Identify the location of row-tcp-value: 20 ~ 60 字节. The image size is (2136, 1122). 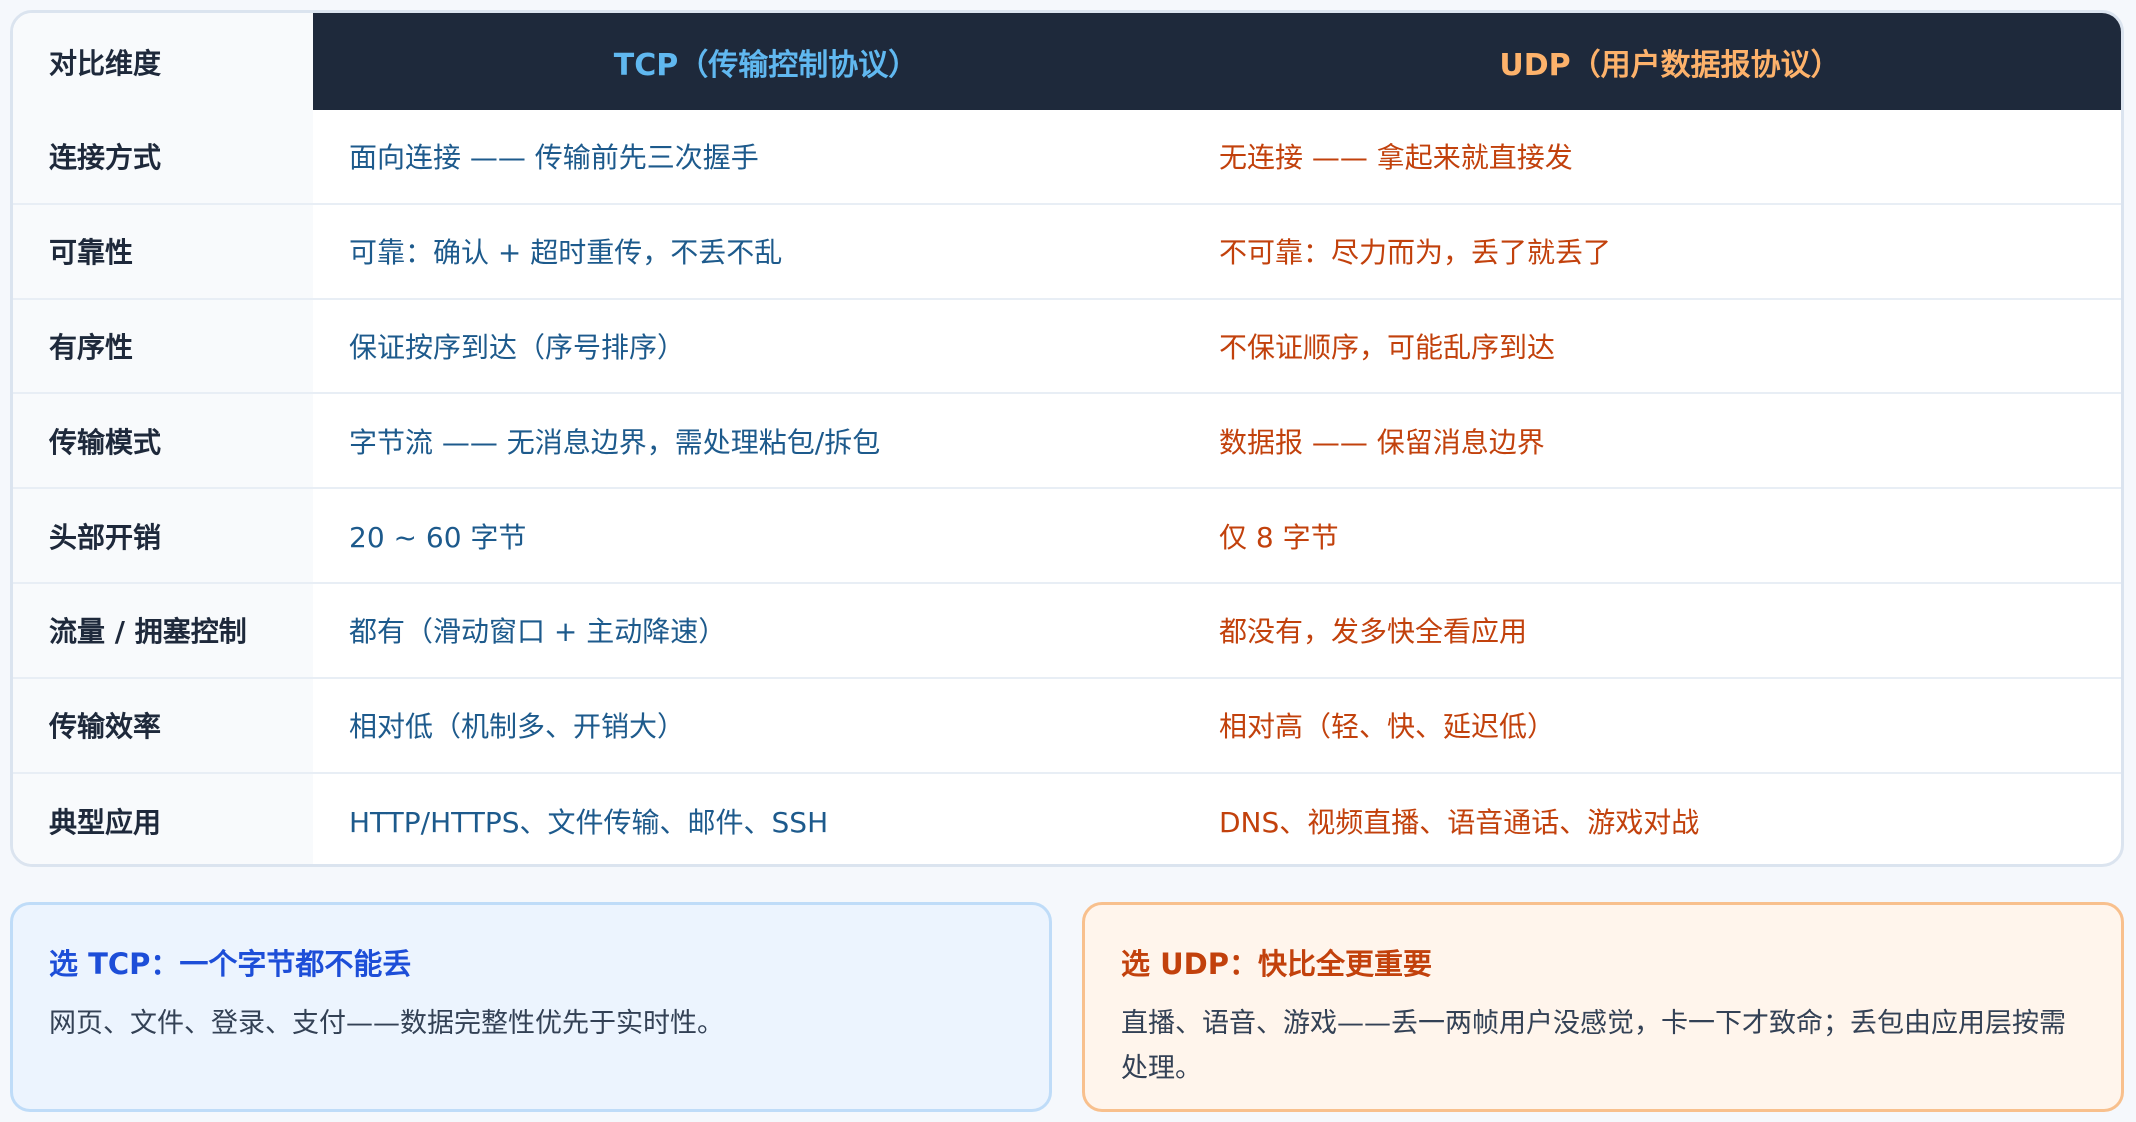
(438, 537).